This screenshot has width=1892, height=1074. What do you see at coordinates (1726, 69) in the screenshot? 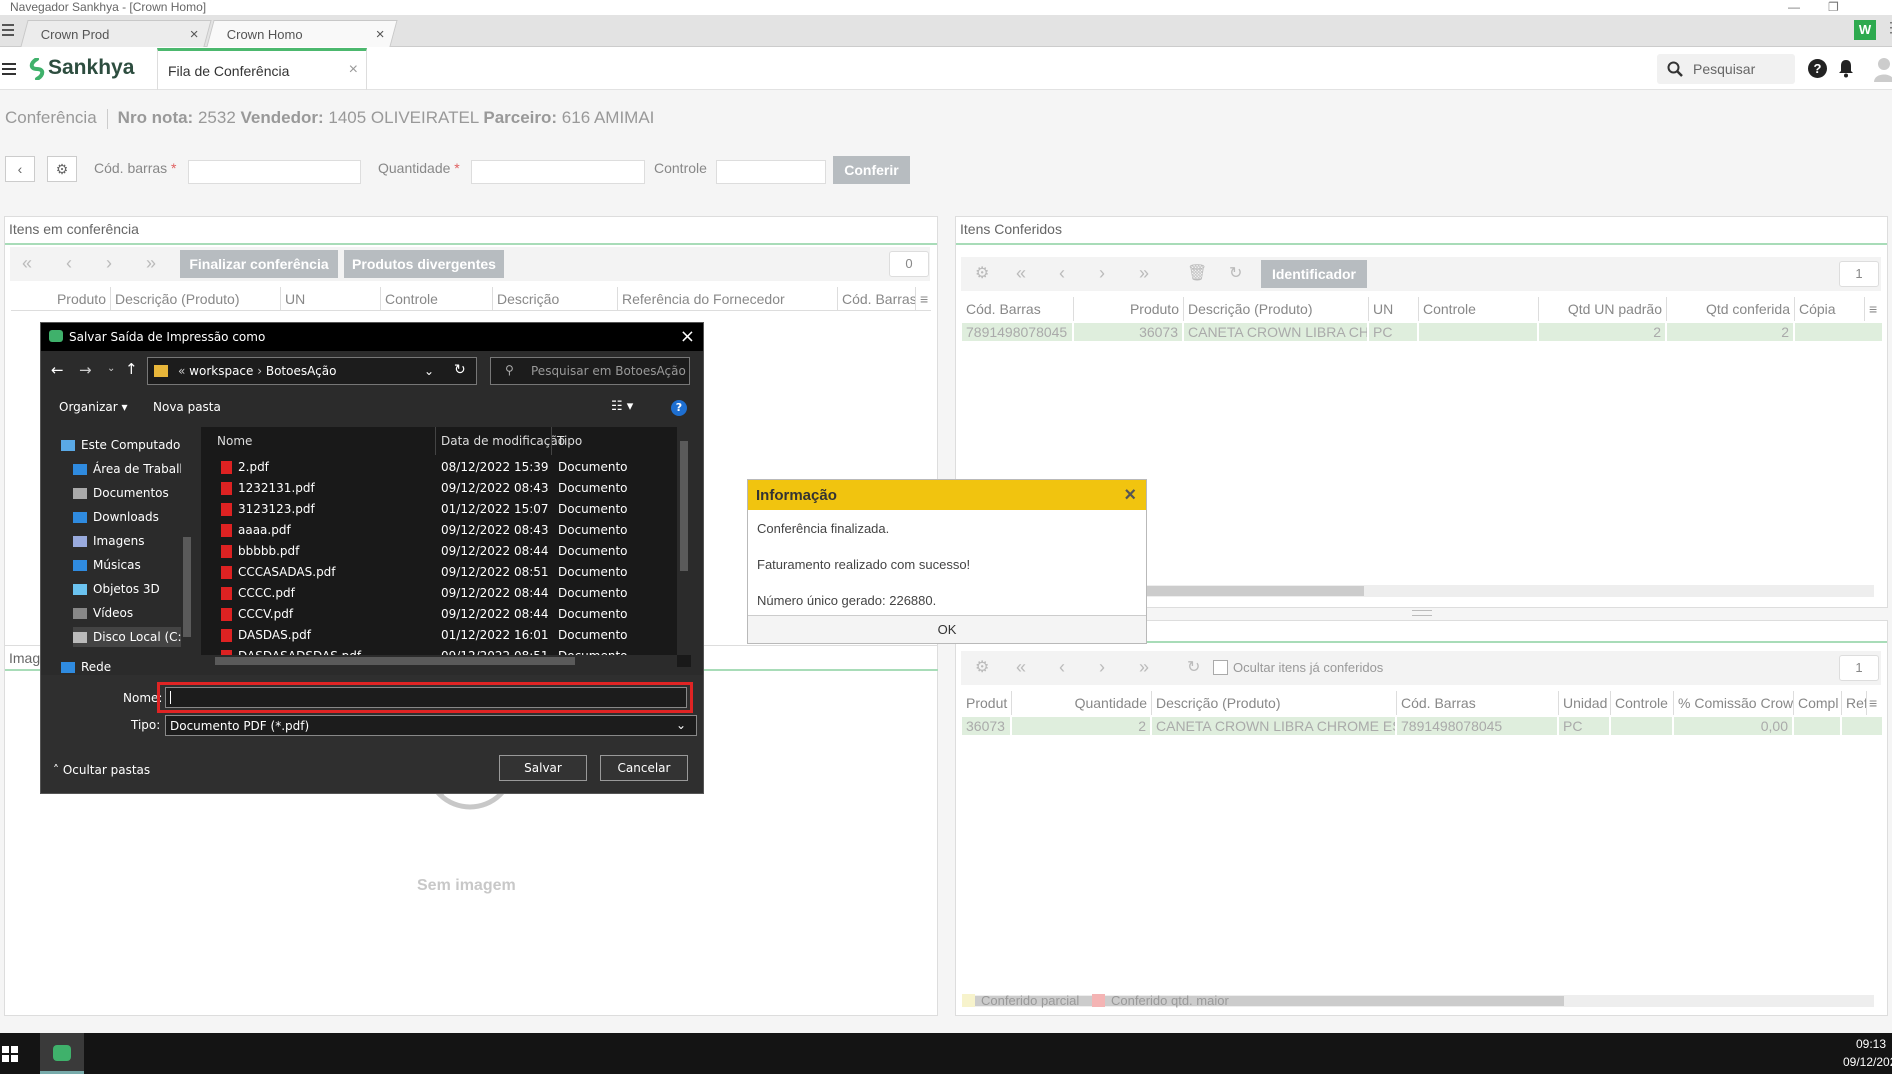
I see `search-input: Pesquisar` at bounding box center [1726, 69].